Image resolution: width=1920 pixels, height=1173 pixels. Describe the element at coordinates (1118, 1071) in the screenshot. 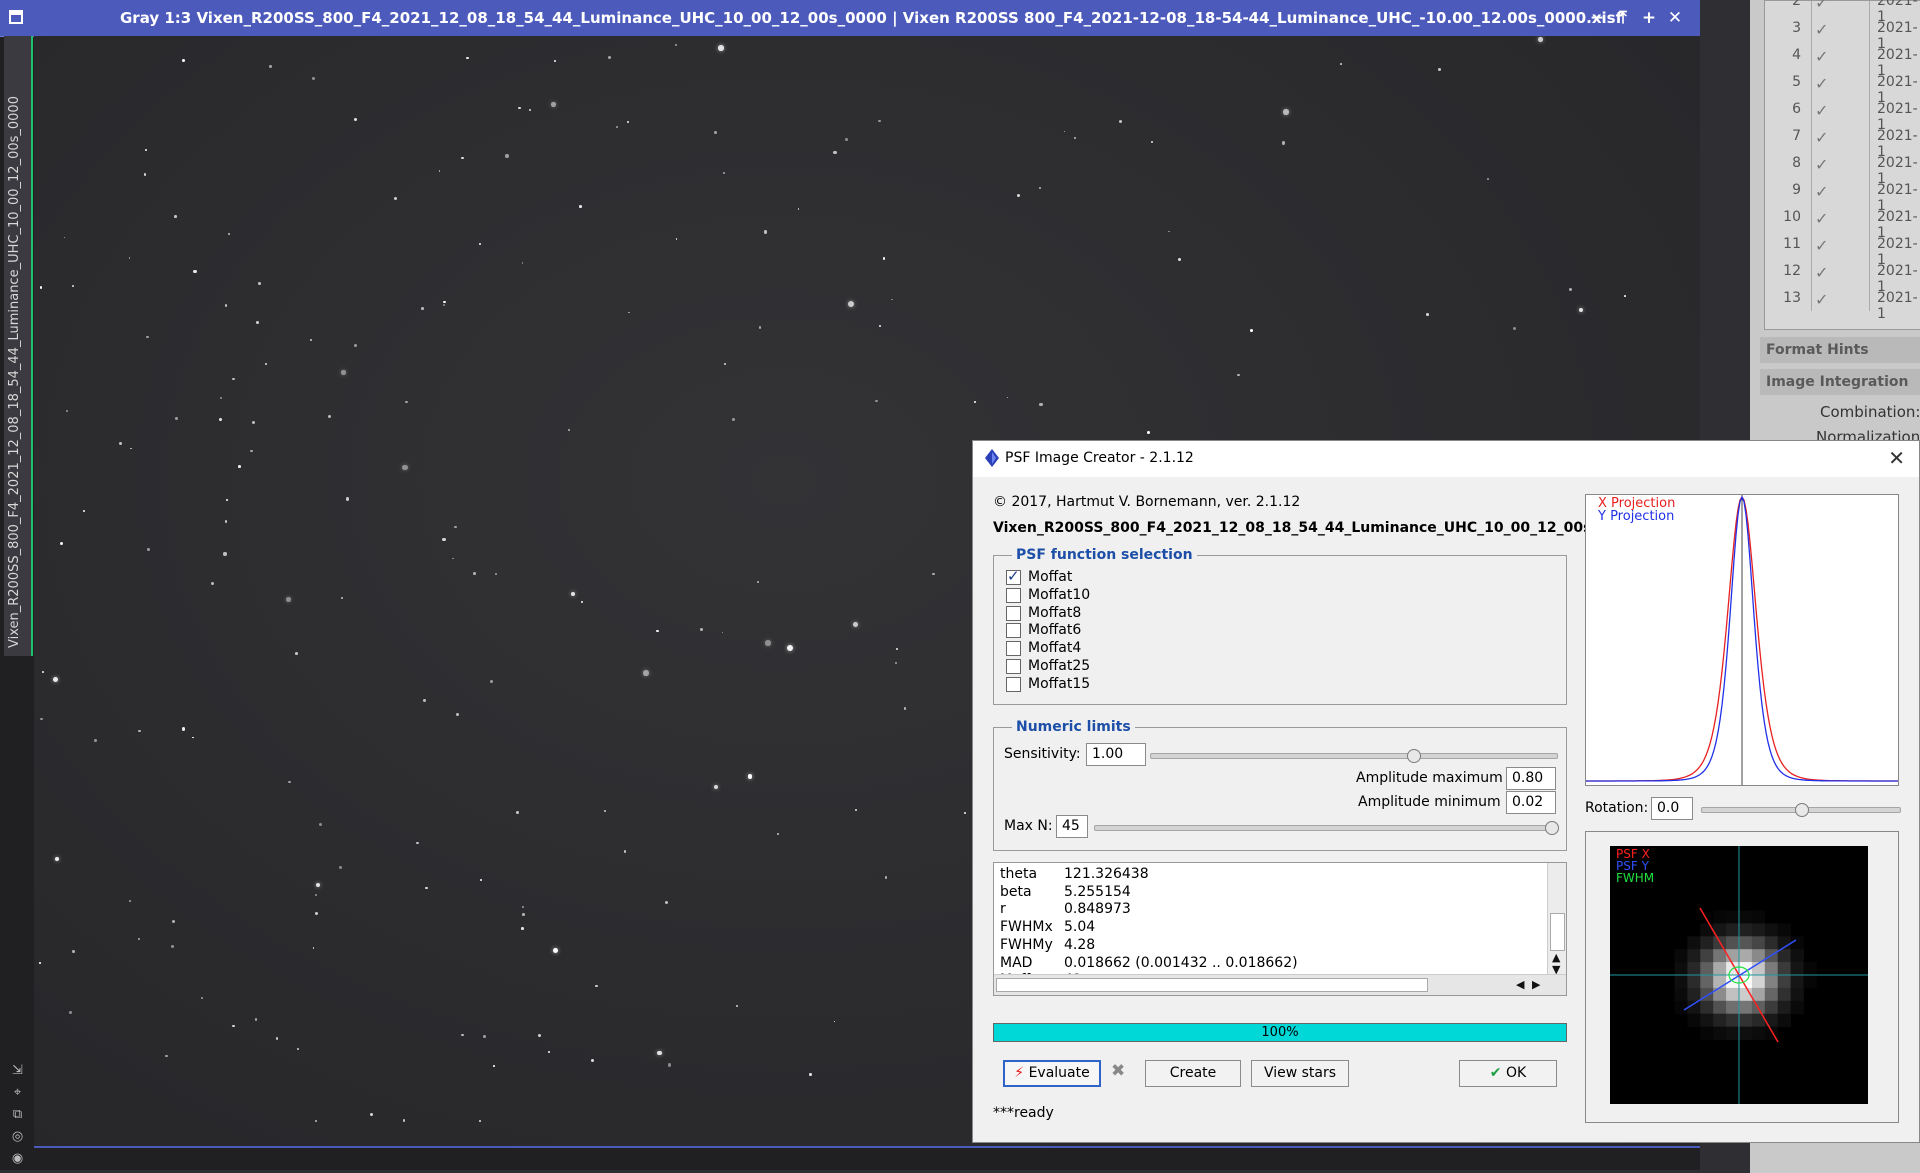

I see `cancel-icon: ✖` at that location.